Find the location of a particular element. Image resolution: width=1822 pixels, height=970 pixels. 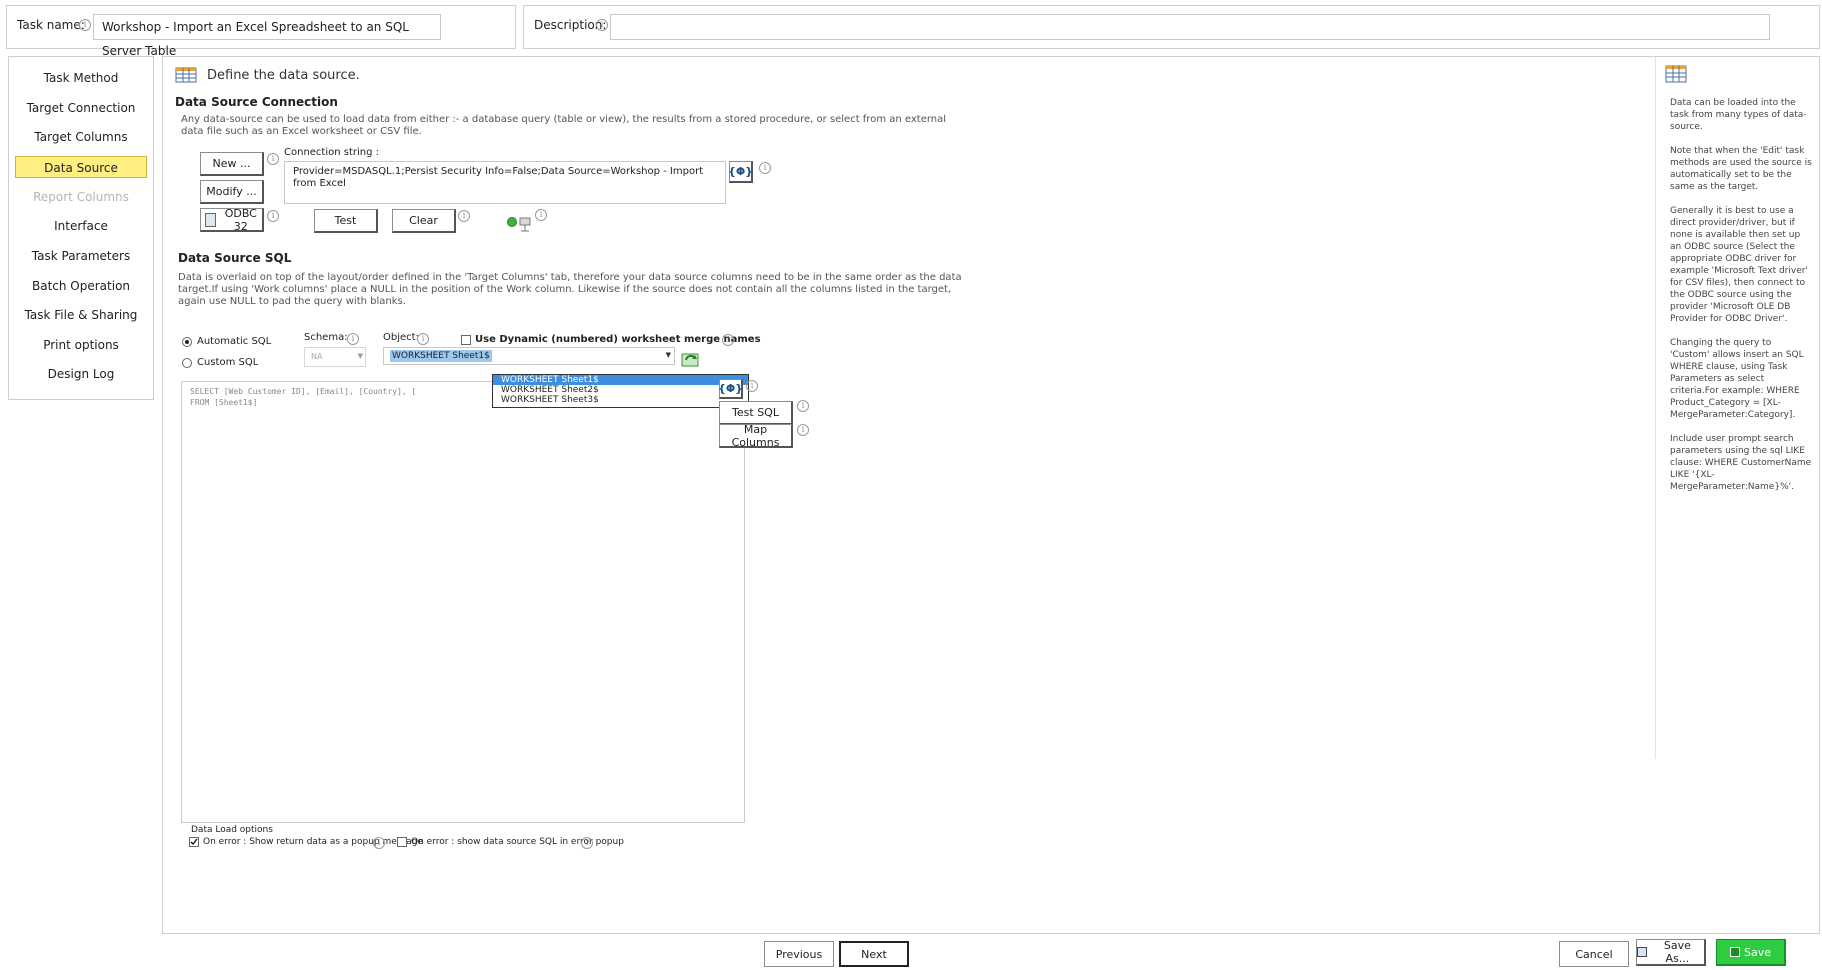

object-value: WORKSHEET Sheet1$ is located at coordinates (441, 356).